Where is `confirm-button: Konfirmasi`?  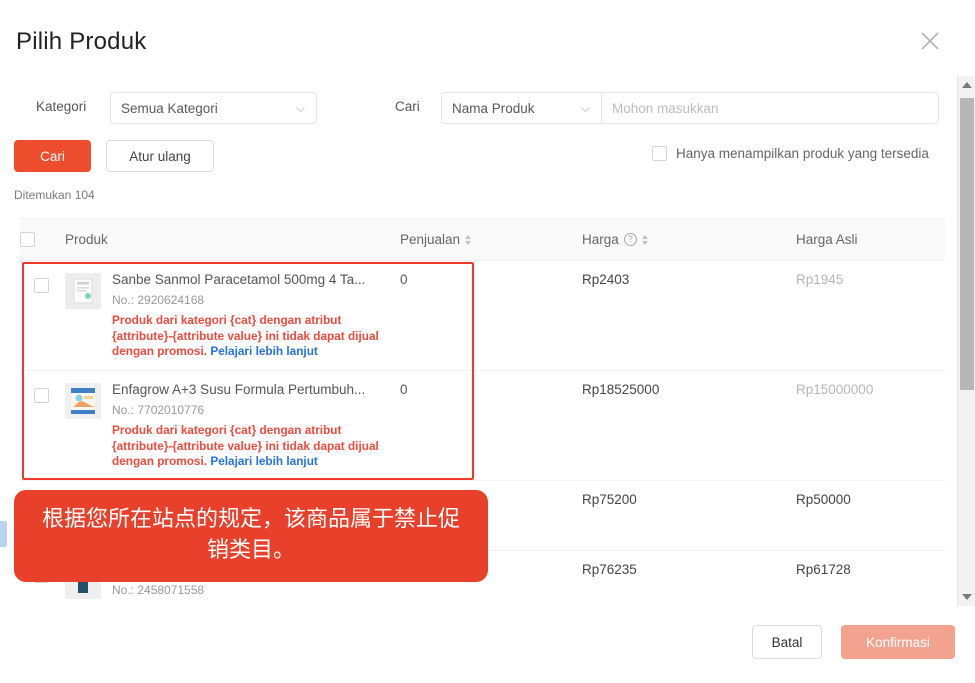 confirm-button: Konfirmasi is located at coordinates (898, 642).